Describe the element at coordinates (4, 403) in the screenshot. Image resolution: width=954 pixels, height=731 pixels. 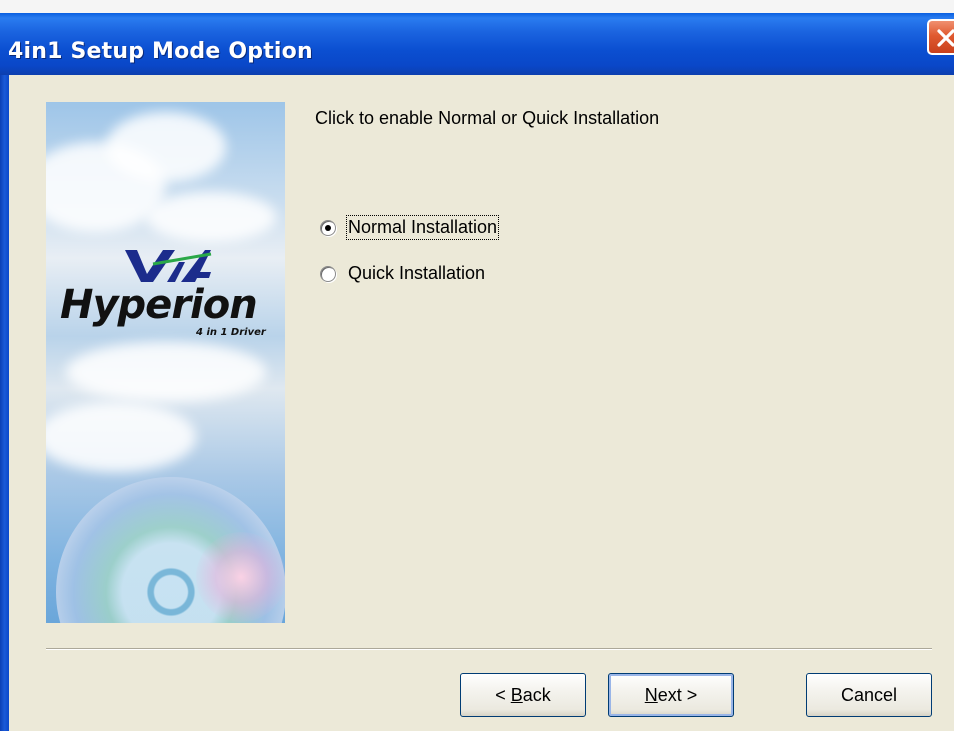
I see `window-frame-left` at that location.